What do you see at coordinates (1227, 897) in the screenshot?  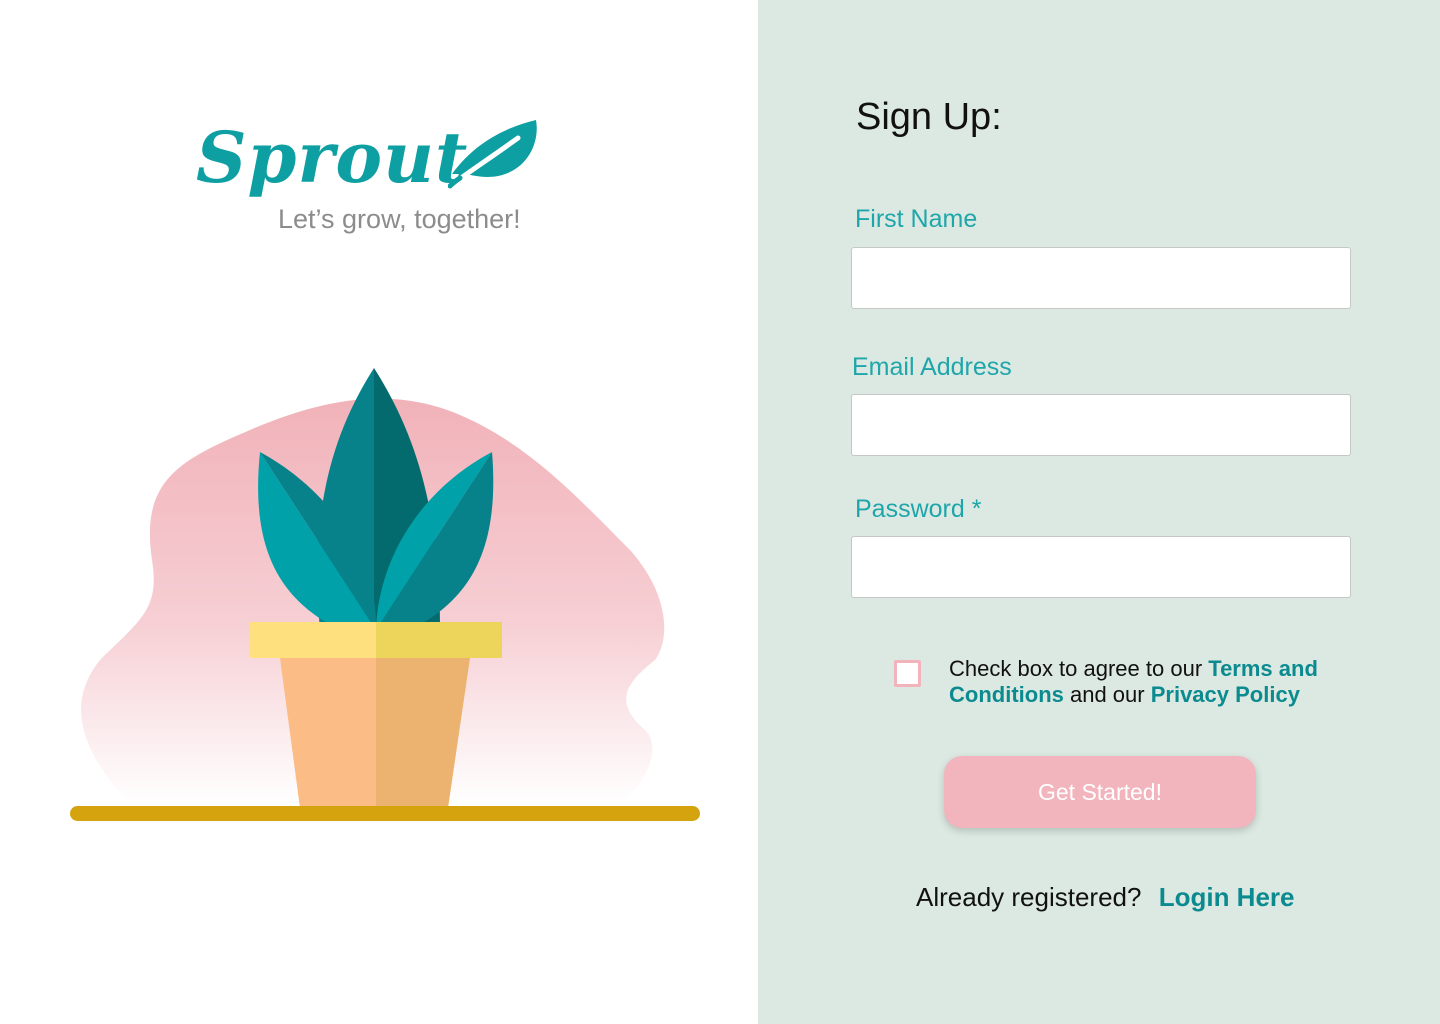 I see `login-link: Login Here` at bounding box center [1227, 897].